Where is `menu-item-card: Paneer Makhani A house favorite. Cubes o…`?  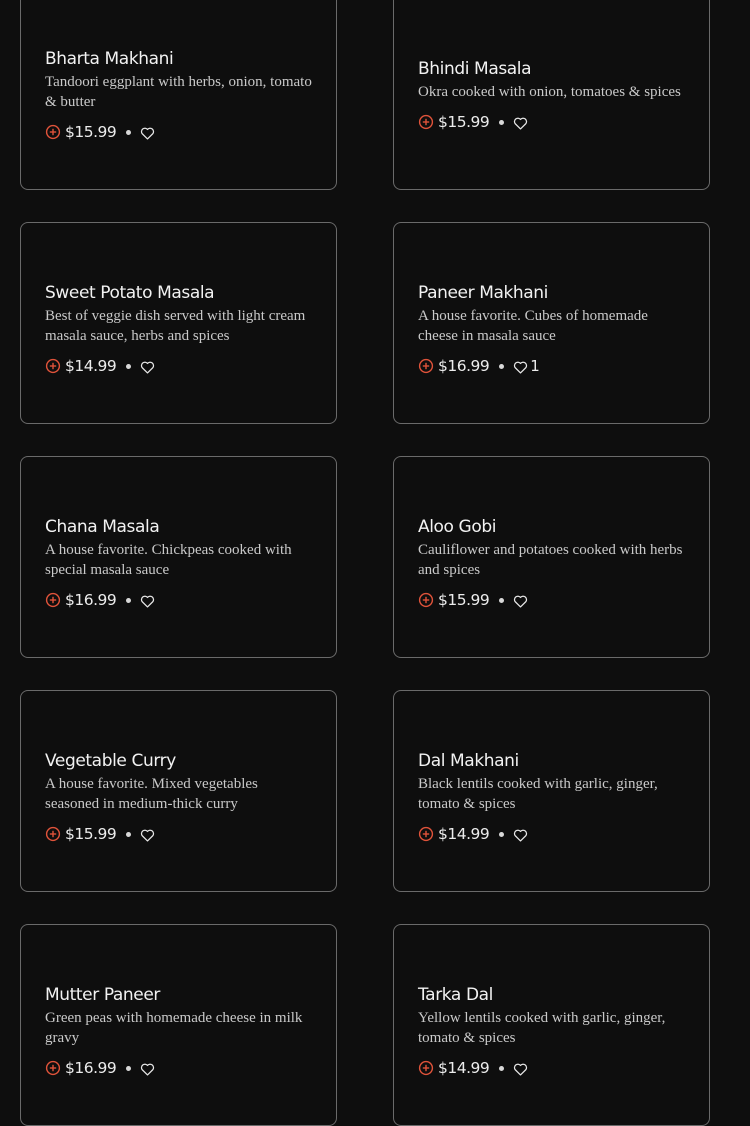 menu-item-card: Paneer Makhani A house favorite. Cubes o… is located at coordinates (551, 323).